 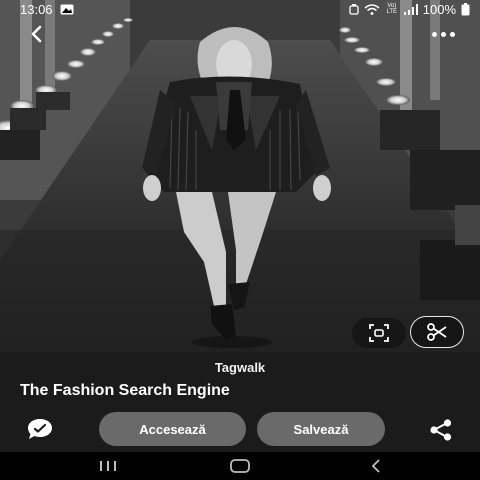 What do you see at coordinates (321, 429) in the screenshot?
I see `save-button: Salvează` at bounding box center [321, 429].